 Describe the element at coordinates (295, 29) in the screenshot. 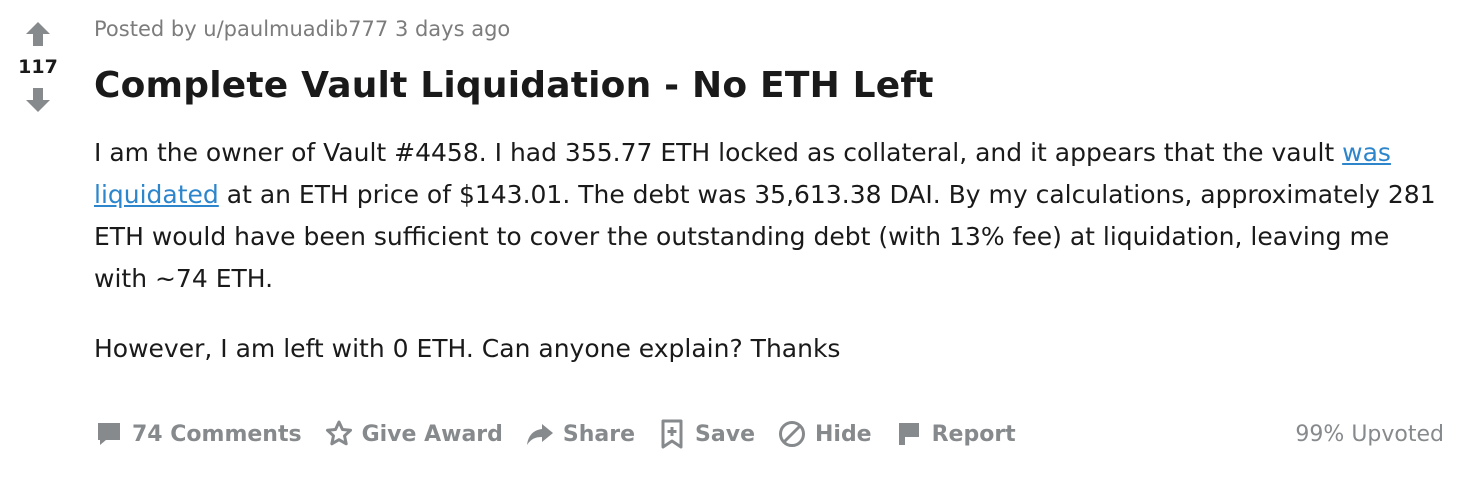

I see `author-link: u/paulmuadib777` at that location.